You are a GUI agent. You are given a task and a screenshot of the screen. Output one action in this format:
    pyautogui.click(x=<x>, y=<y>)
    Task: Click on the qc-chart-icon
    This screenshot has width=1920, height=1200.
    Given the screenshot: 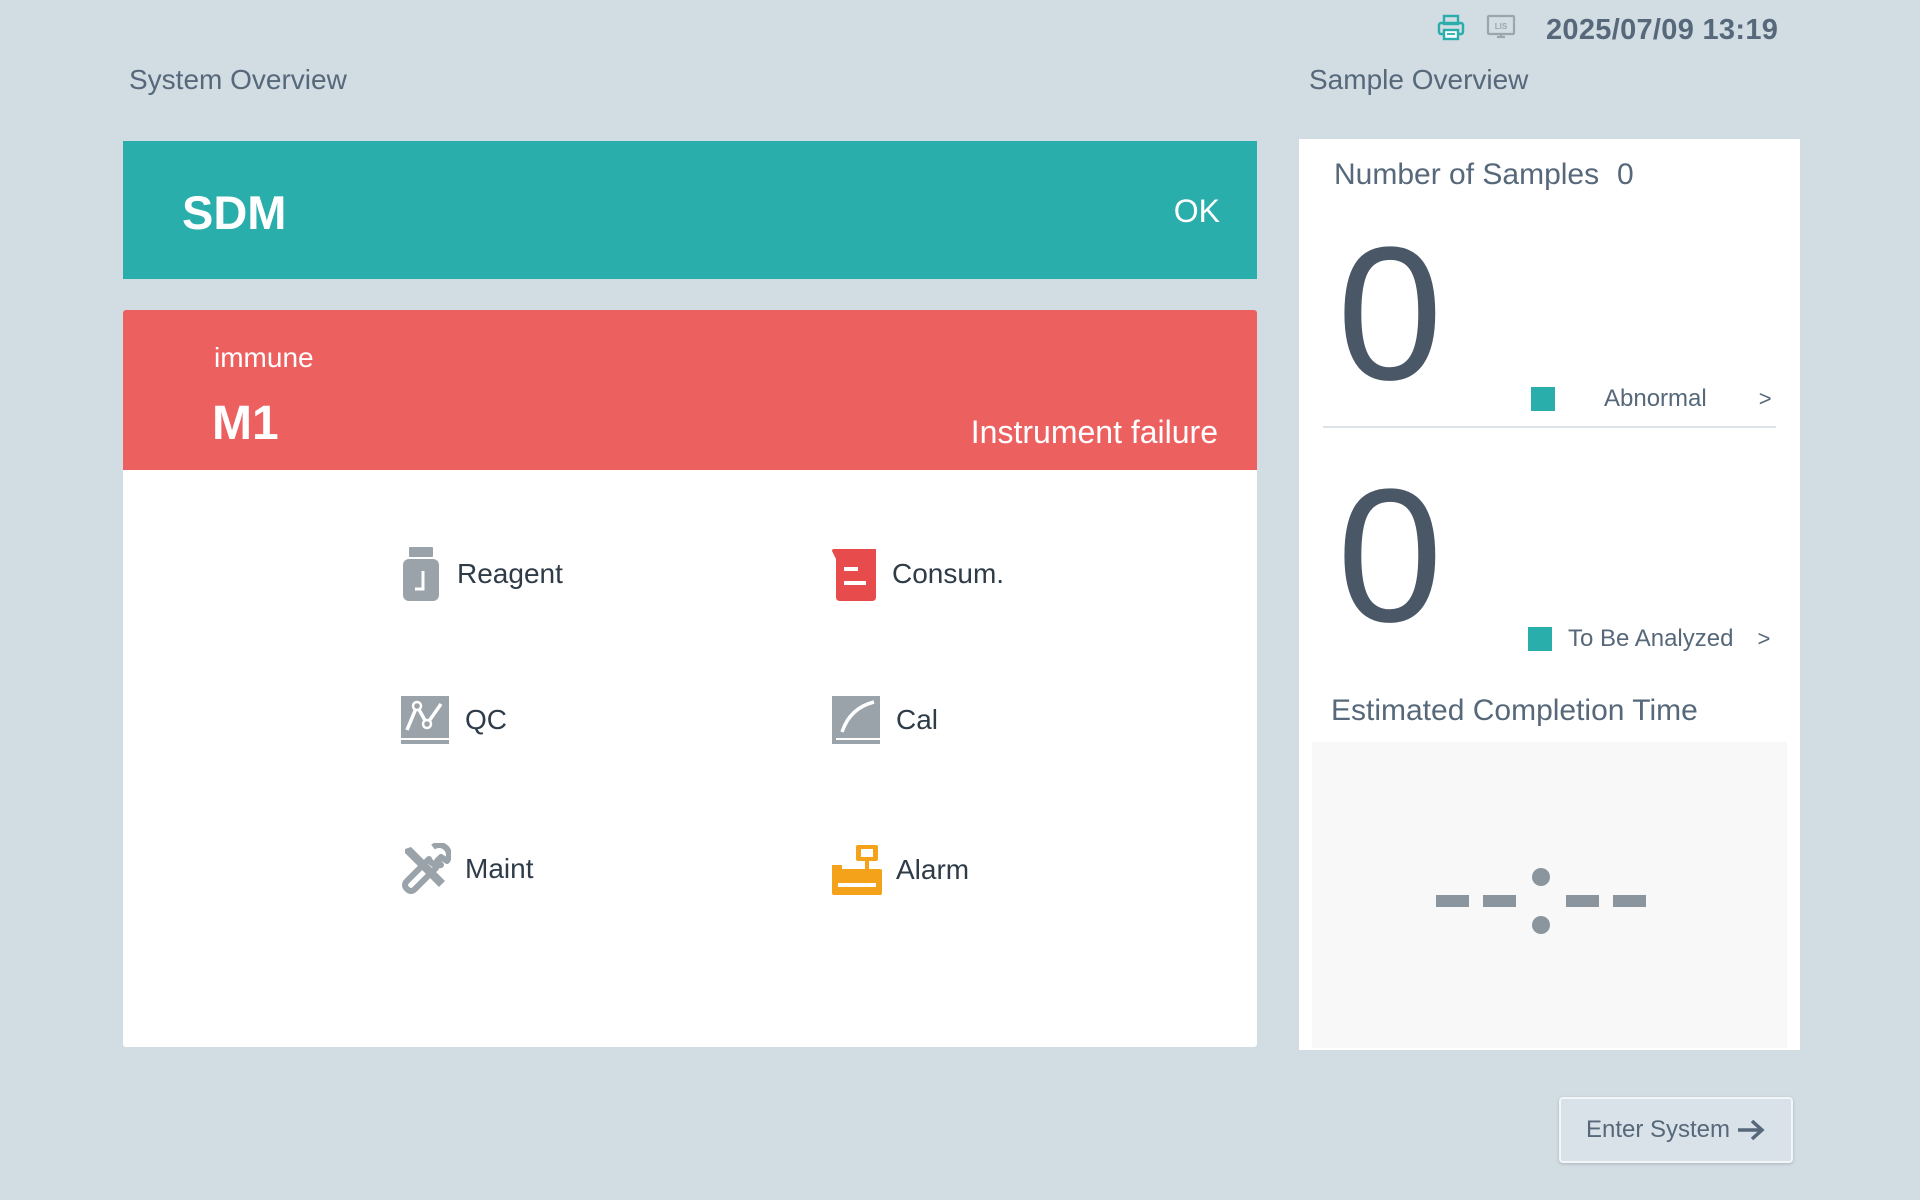 What is the action you would take?
    pyautogui.click(x=425, y=720)
    